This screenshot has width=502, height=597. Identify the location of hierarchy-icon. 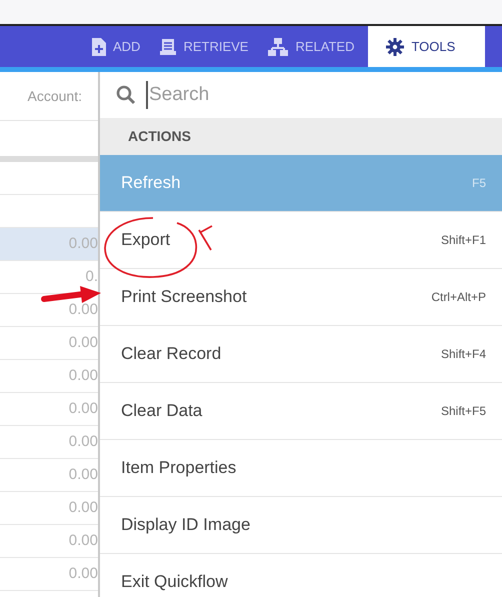
(278, 47).